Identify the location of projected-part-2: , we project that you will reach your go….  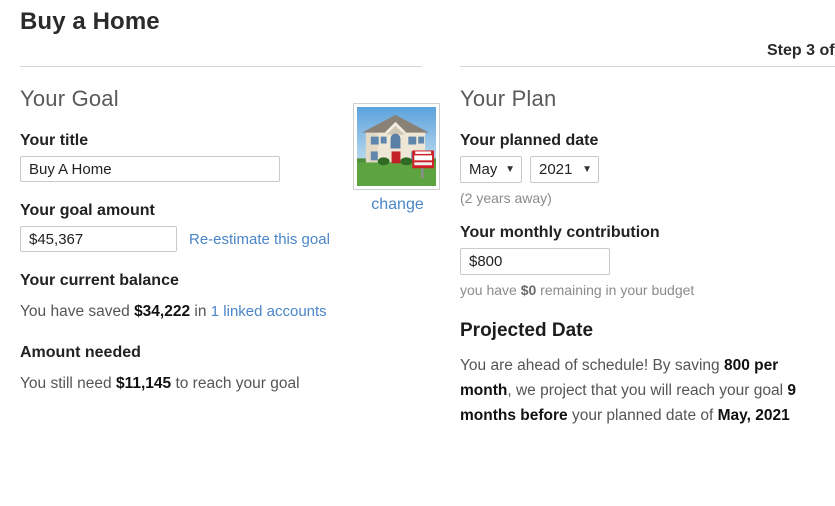
(647, 391).